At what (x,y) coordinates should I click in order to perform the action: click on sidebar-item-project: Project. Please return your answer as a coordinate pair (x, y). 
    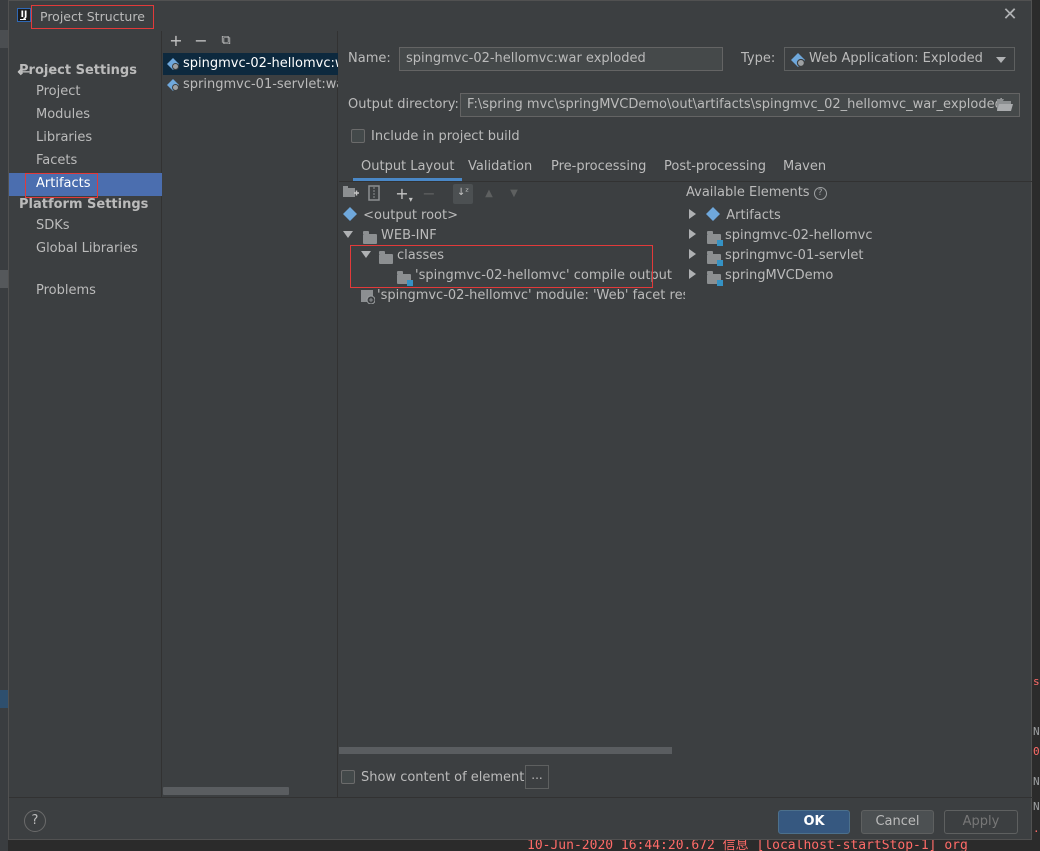
    Looking at the image, I should click on (58, 91).